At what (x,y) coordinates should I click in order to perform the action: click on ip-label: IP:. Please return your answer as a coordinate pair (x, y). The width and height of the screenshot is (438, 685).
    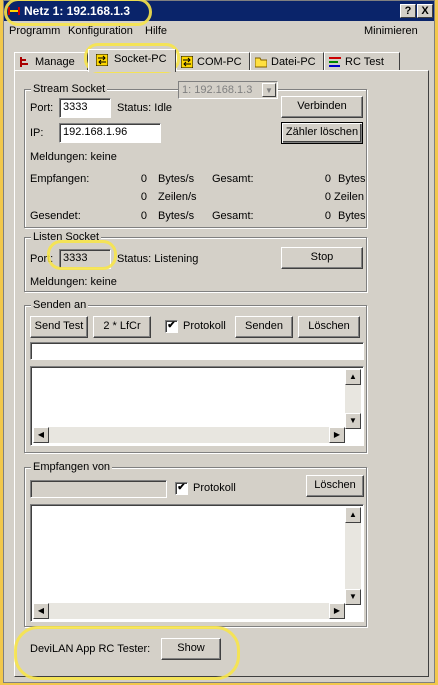
    Looking at the image, I should click on (37, 133).